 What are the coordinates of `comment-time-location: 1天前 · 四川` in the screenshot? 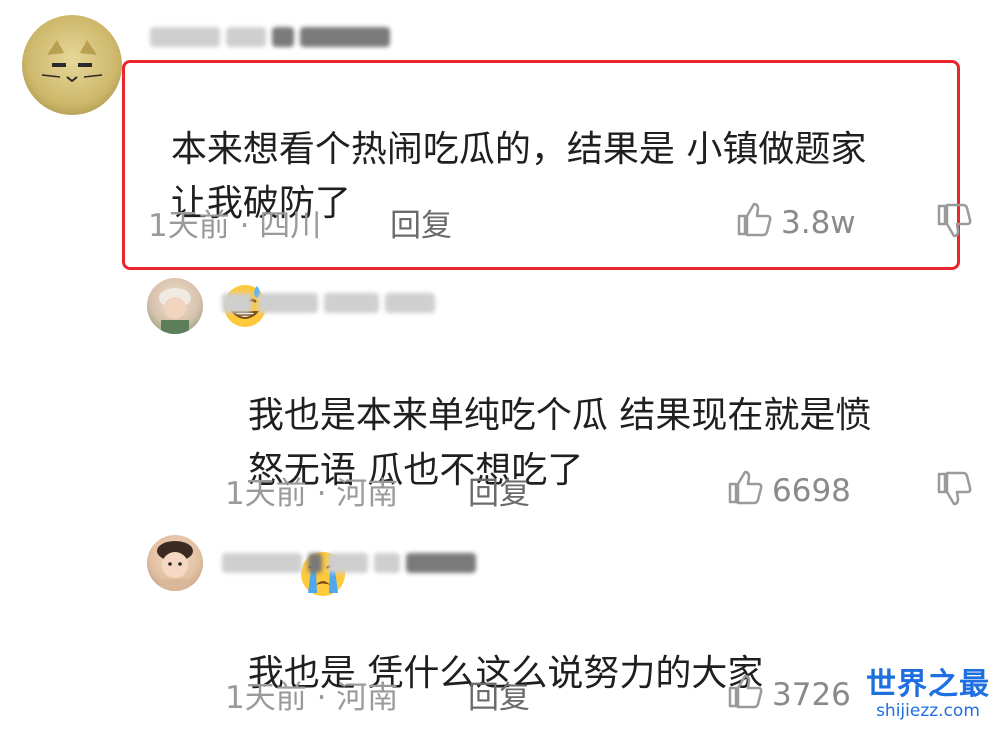 It's located at (235, 226).